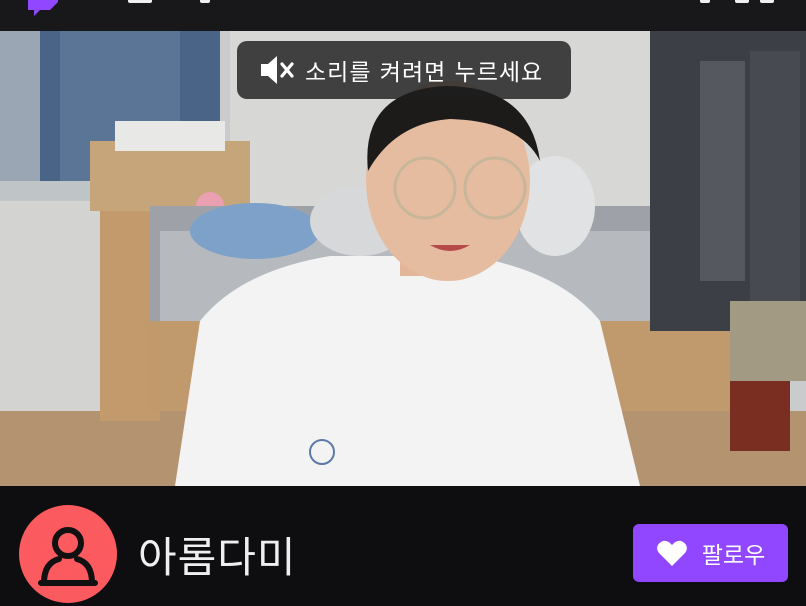 This screenshot has height=606, width=806. I want to click on speaker-muted-icon, so click(277, 70).